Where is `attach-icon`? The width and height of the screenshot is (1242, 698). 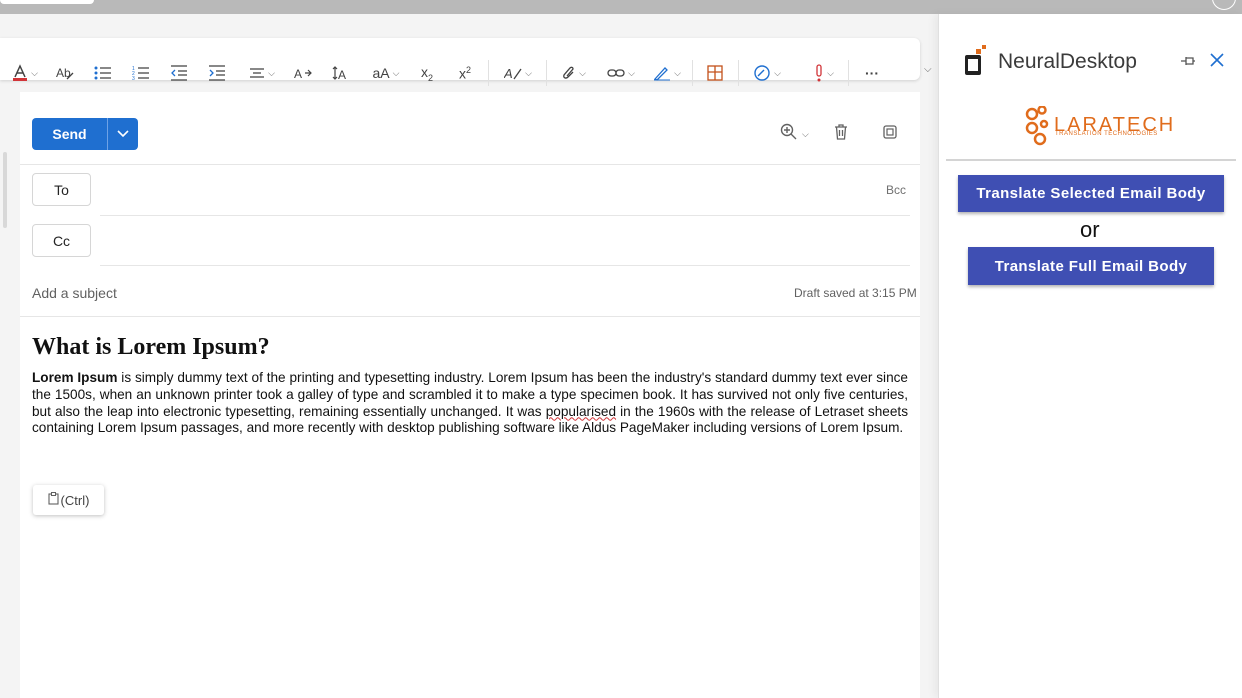
attach-icon is located at coordinates (569, 73).